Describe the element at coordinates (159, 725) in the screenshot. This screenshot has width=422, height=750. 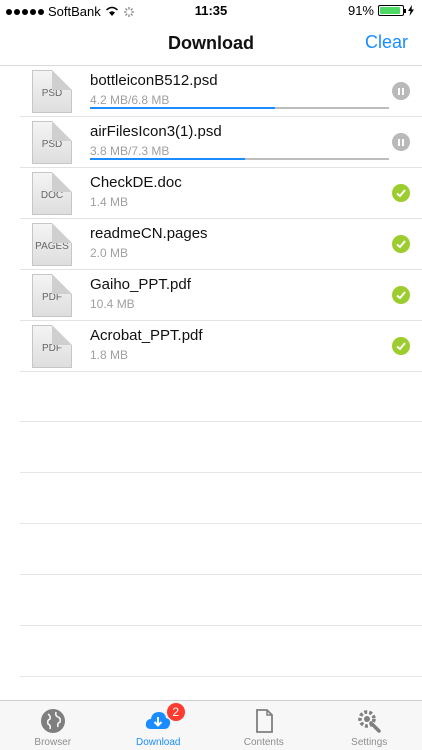
I see `tab-download: 2 Download` at that location.